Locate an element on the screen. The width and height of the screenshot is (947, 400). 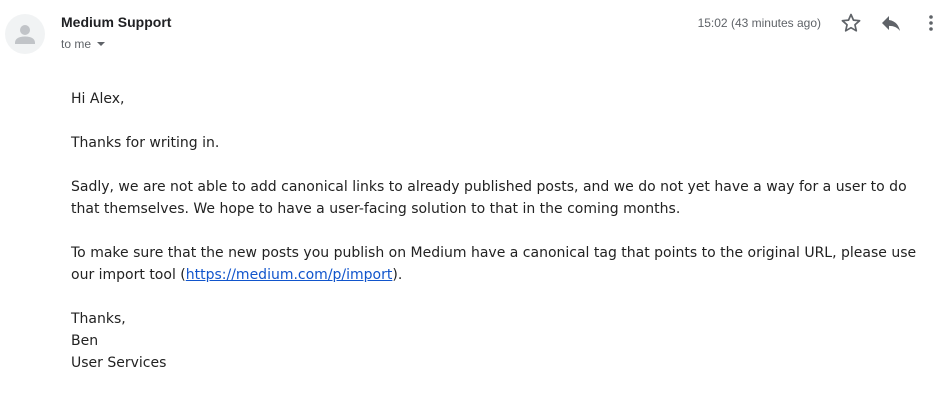
signature-name: Ben is located at coordinates (85, 341).